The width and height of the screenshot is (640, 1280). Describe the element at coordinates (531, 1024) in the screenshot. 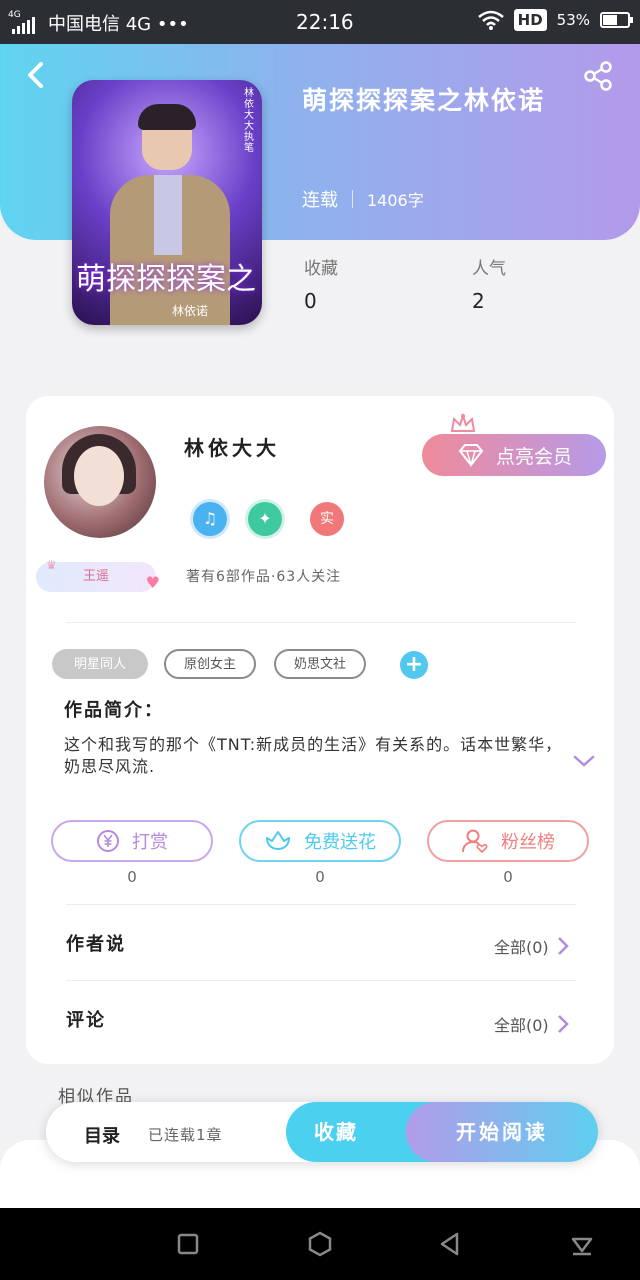

I see `comments-link: 全部(0)` at that location.